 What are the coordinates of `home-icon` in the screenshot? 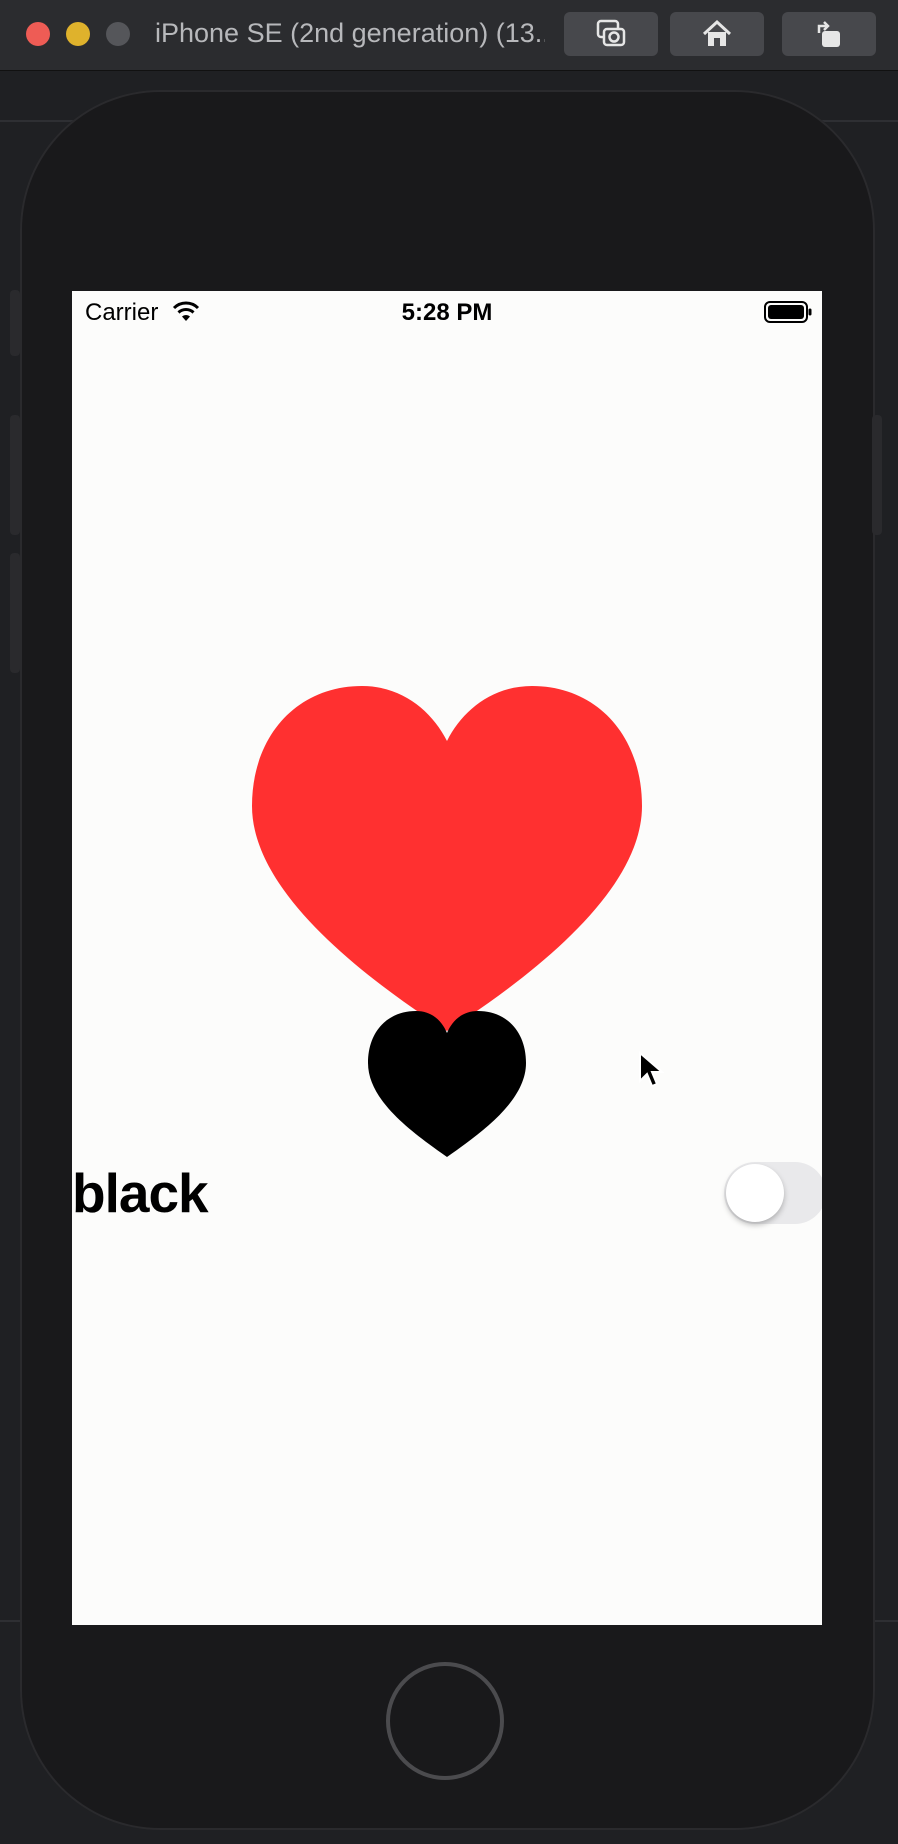 It's located at (717, 32).